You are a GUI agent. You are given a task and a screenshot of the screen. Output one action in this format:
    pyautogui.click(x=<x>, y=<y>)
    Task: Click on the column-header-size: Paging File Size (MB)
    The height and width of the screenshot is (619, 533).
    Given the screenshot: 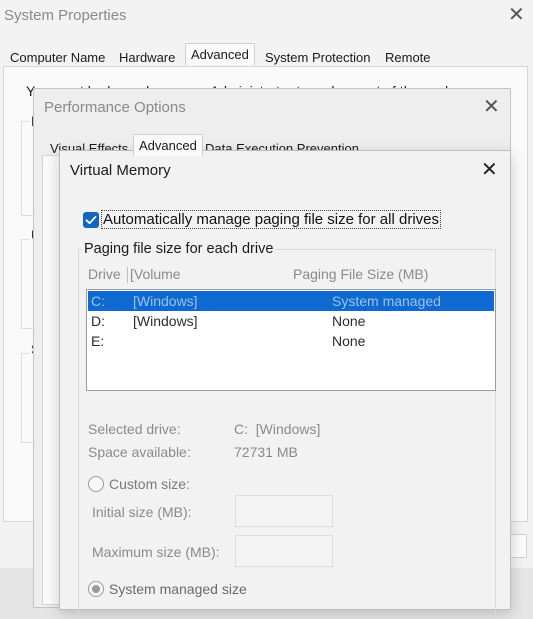 What is the action you would take?
    pyautogui.click(x=361, y=274)
    